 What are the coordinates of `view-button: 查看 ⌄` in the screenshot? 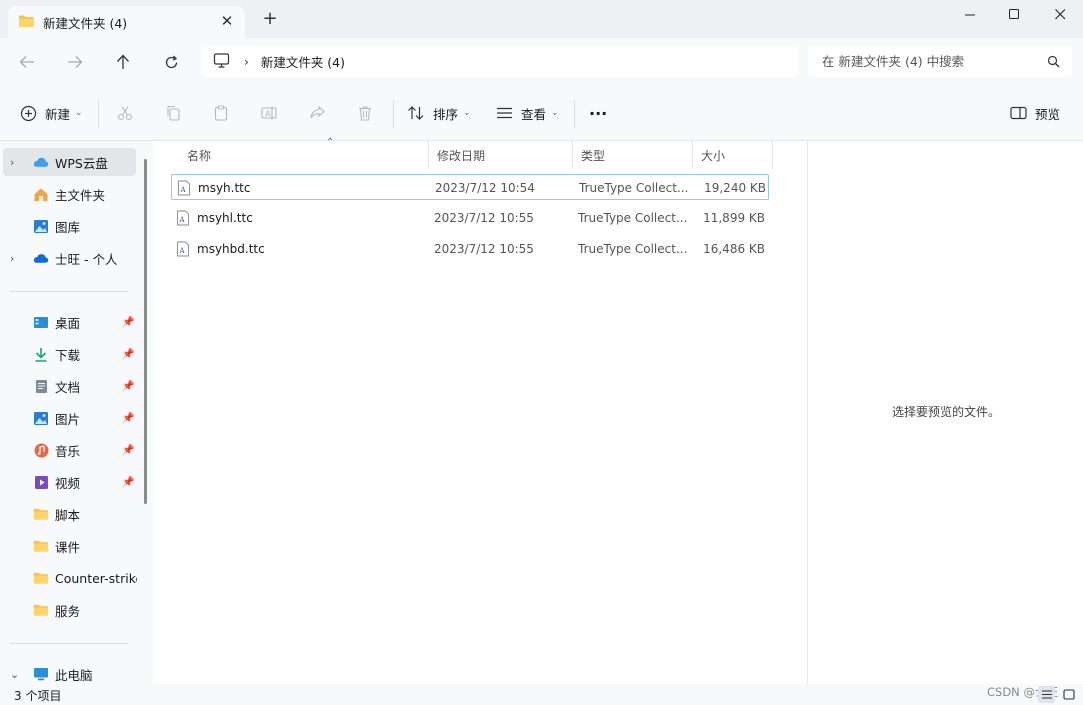 It's located at (527, 113).